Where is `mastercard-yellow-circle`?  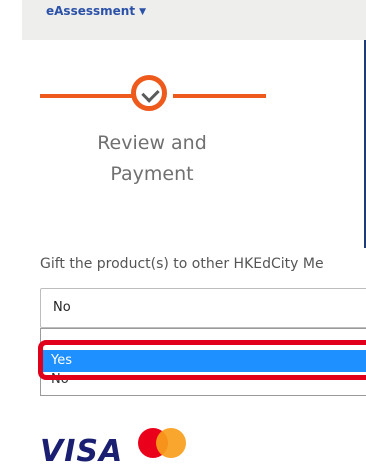 mastercard-yellow-circle is located at coordinates (171, 443).